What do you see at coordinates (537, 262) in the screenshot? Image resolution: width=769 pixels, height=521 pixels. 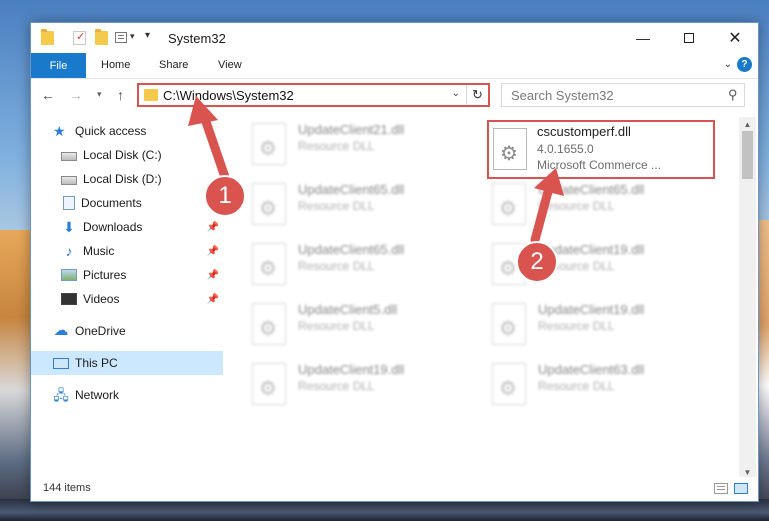 I see `step-2-badge: 2` at bounding box center [537, 262].